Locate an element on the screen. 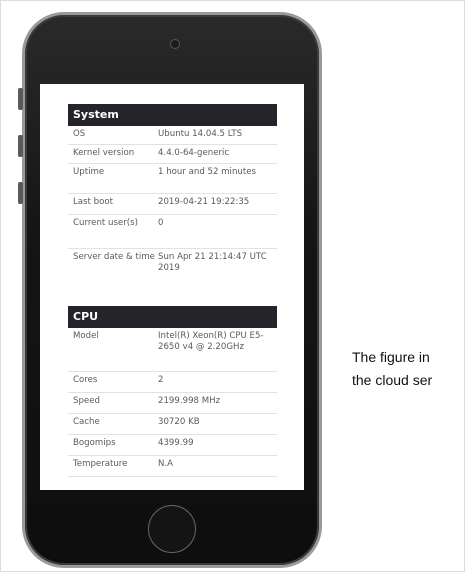 This screenshot has width=465, height=572. row-value: 2199.998 MHz is located at coordinates (189, 401).